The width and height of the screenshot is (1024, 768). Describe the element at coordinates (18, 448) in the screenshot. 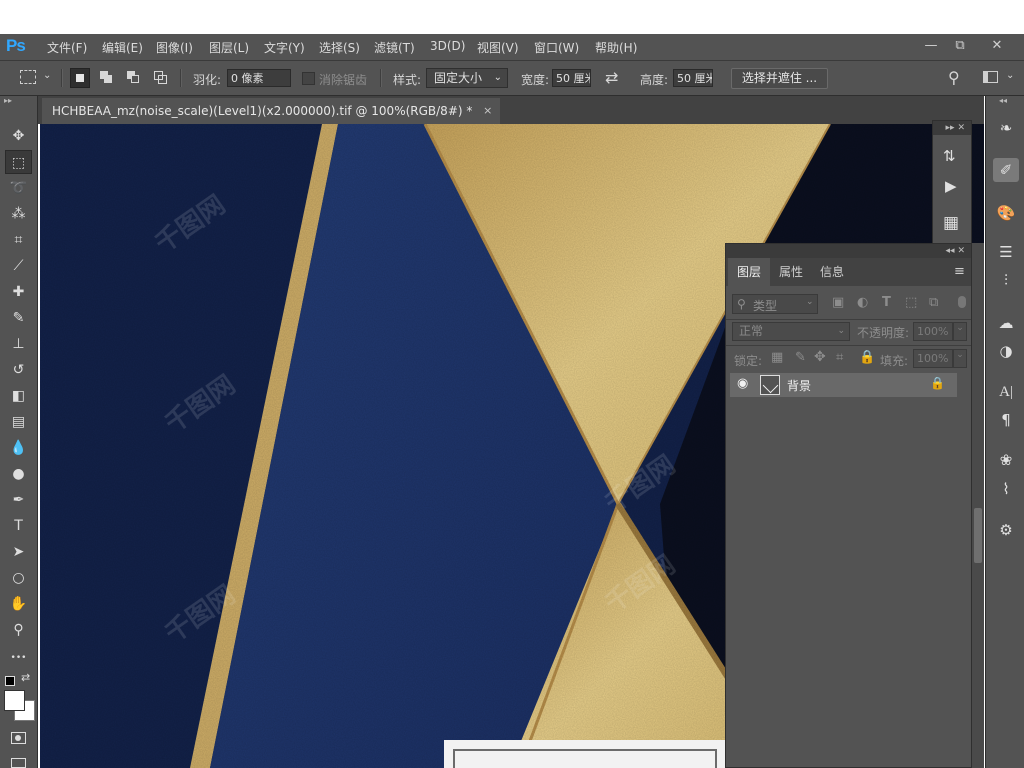

I see `blur-tool: 💧` at that location.